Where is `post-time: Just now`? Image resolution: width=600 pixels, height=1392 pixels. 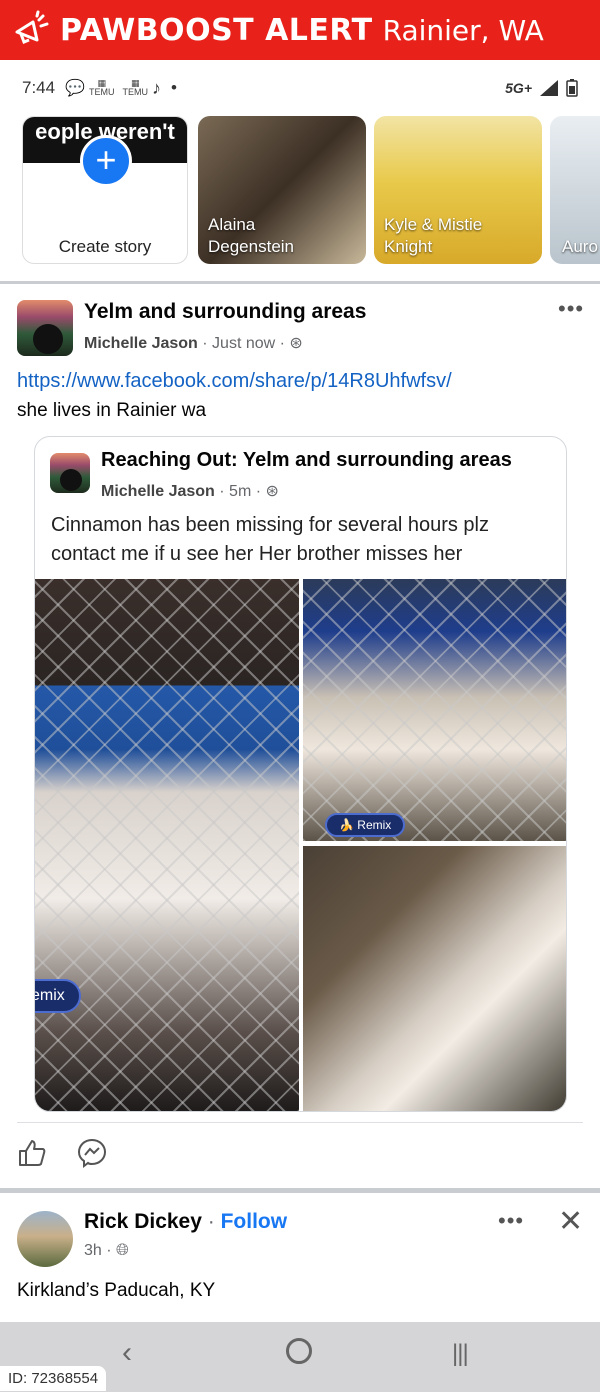 post-time: Just now is located at coordinates (244, 343).